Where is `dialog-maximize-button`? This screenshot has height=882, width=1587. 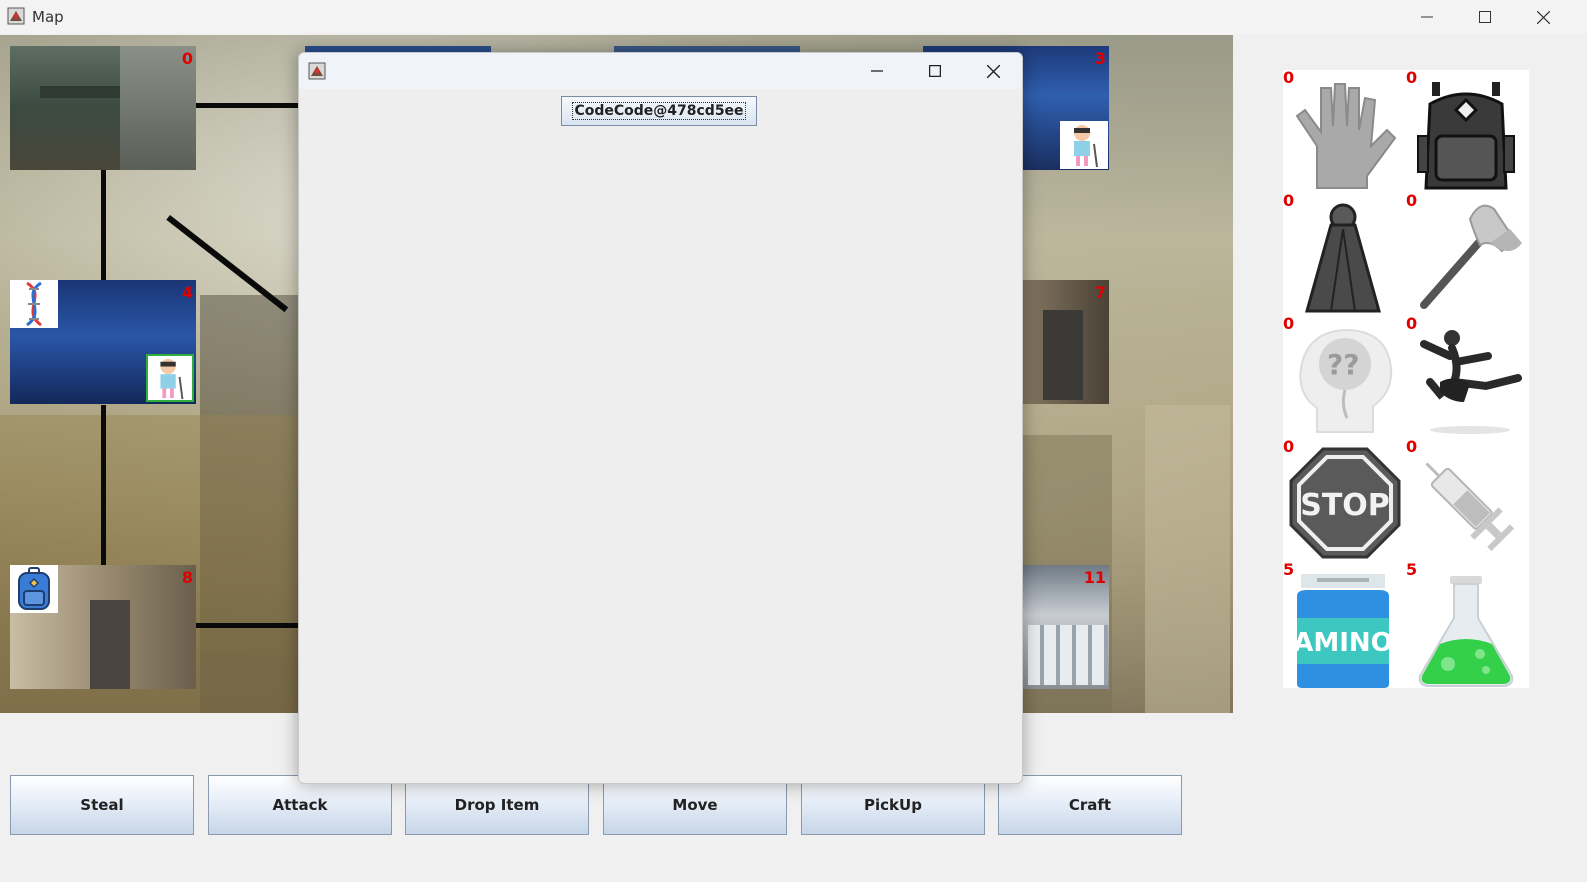 dialog-maximize-button is located at coordinates (935, 71).